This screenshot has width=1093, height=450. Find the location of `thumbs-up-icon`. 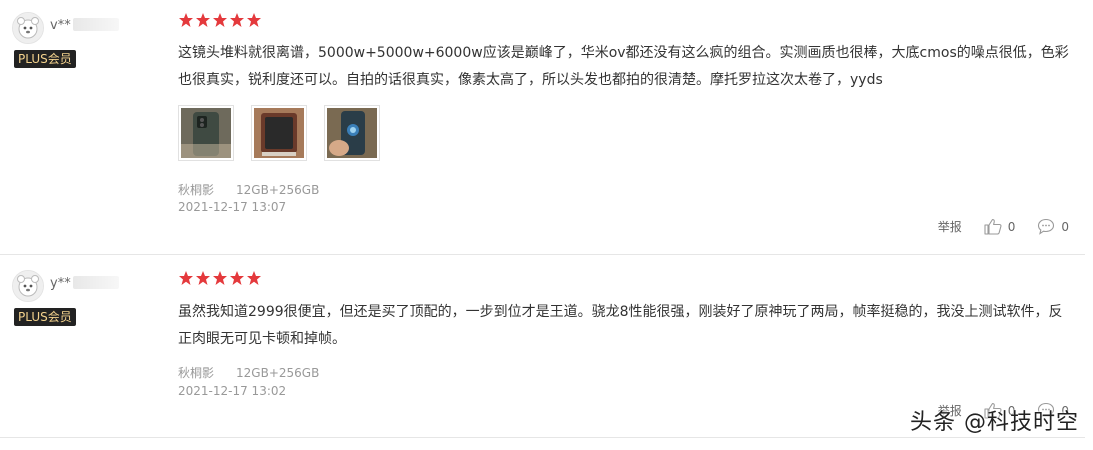

thumbs-up-icon is located at coordinates (993, 226).